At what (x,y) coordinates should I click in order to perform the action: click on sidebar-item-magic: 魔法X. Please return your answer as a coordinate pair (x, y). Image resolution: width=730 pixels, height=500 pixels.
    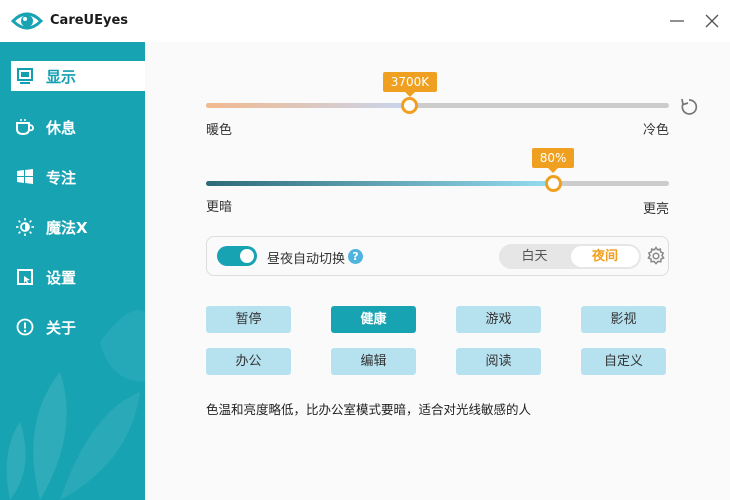
    Looking at the image, I should click on (78, 227).